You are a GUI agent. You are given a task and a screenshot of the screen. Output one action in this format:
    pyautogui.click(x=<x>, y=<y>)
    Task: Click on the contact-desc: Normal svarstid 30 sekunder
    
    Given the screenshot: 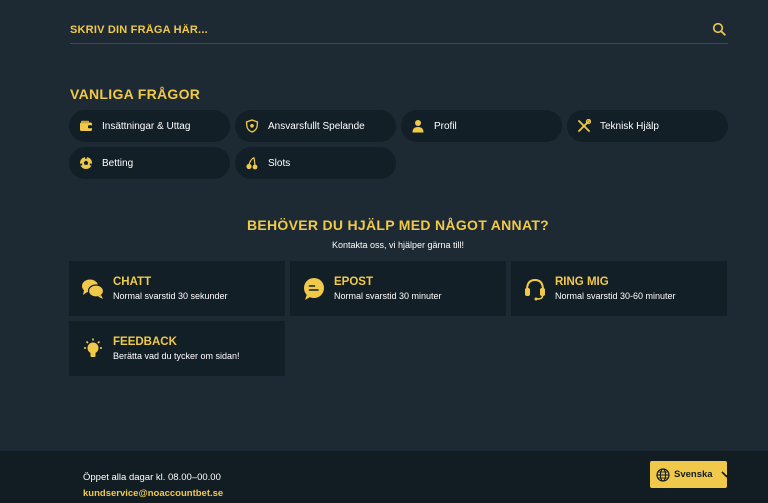 What is the action you would take?
    pyautogui.click(x=170, y=296)
    